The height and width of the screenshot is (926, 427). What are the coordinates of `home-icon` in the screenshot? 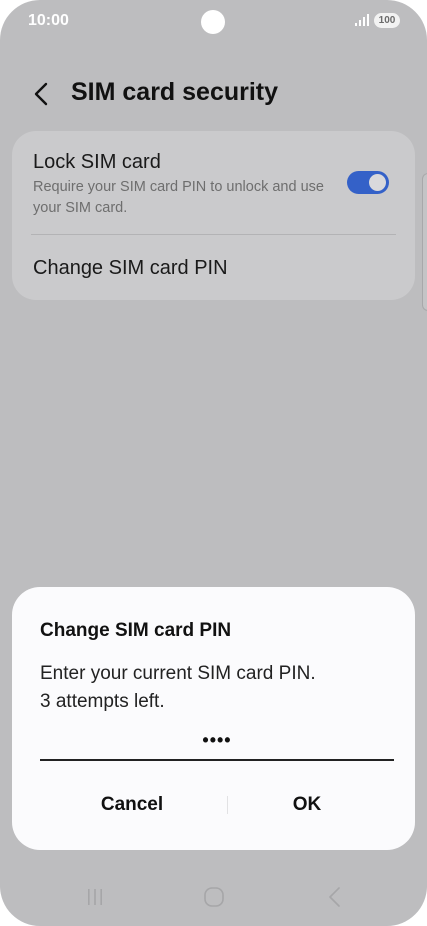 It's located at (214, 897).